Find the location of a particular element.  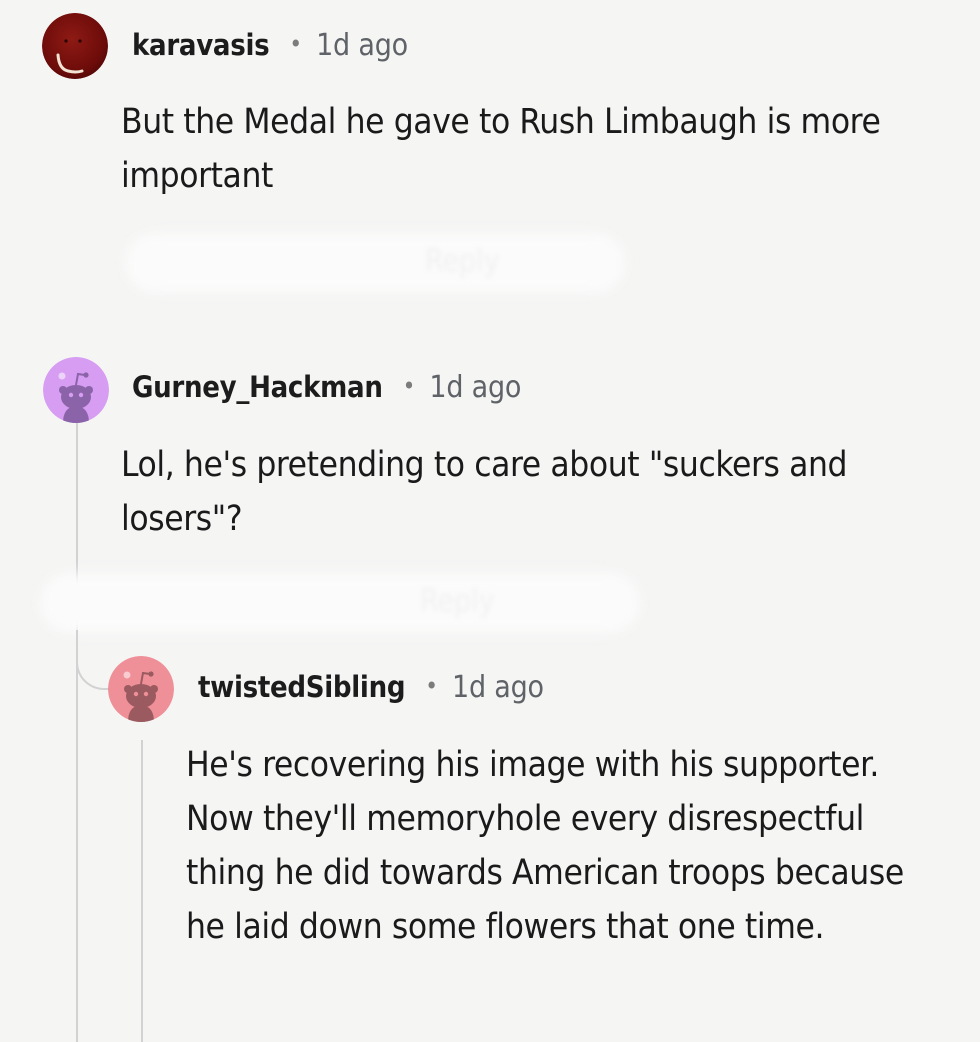

comment-header: karavasis • 1d ago is located at coordinates (270, 45).